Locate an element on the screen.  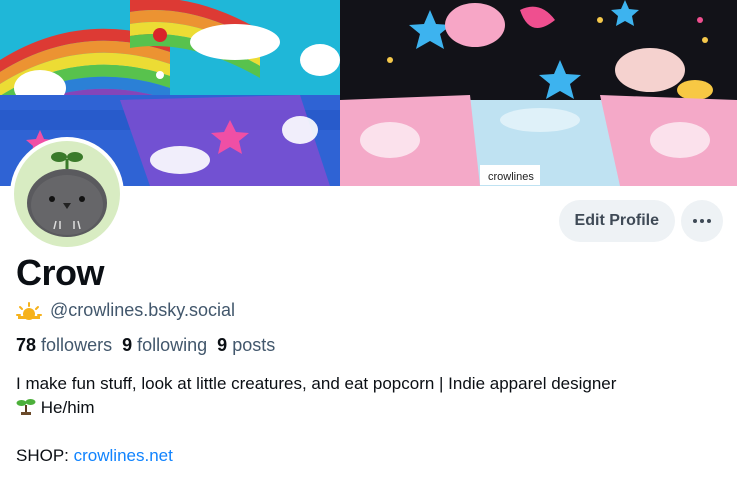
following-link: 9 following is located at coordinates (164, 345).